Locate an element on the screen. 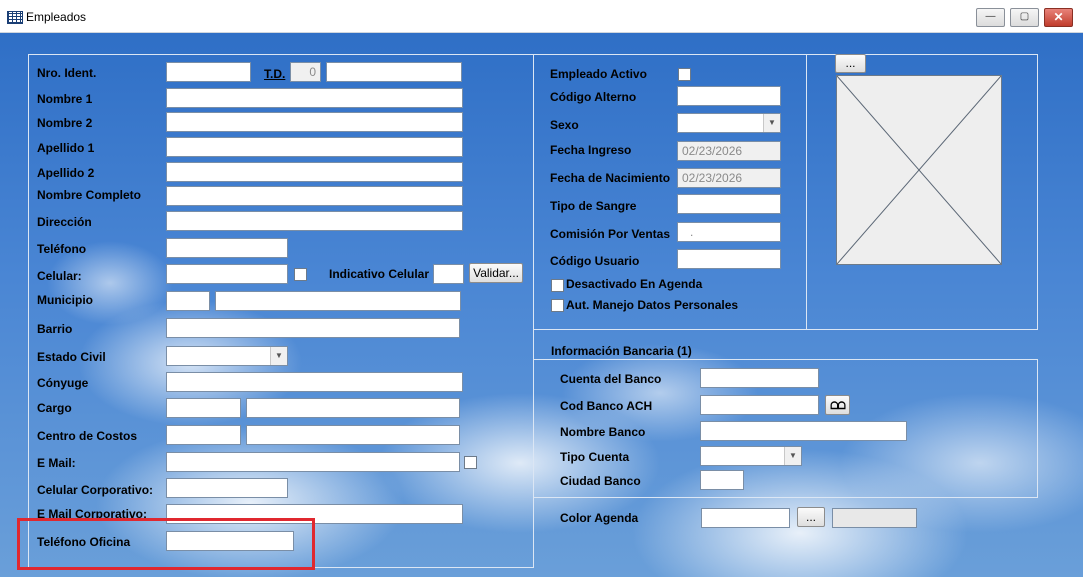 Image resolution: width=1083 pixels, height=577 pixels. ciudad-banco-input is located at coordinates (722, 480).